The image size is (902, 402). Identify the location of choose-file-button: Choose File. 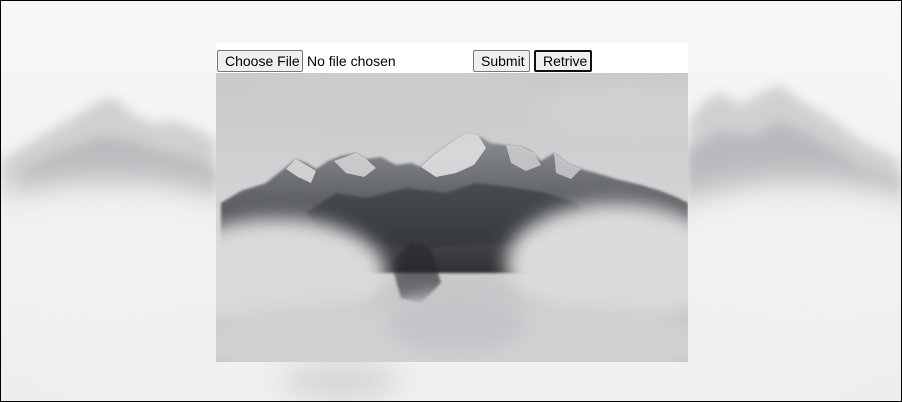
(260, 61).